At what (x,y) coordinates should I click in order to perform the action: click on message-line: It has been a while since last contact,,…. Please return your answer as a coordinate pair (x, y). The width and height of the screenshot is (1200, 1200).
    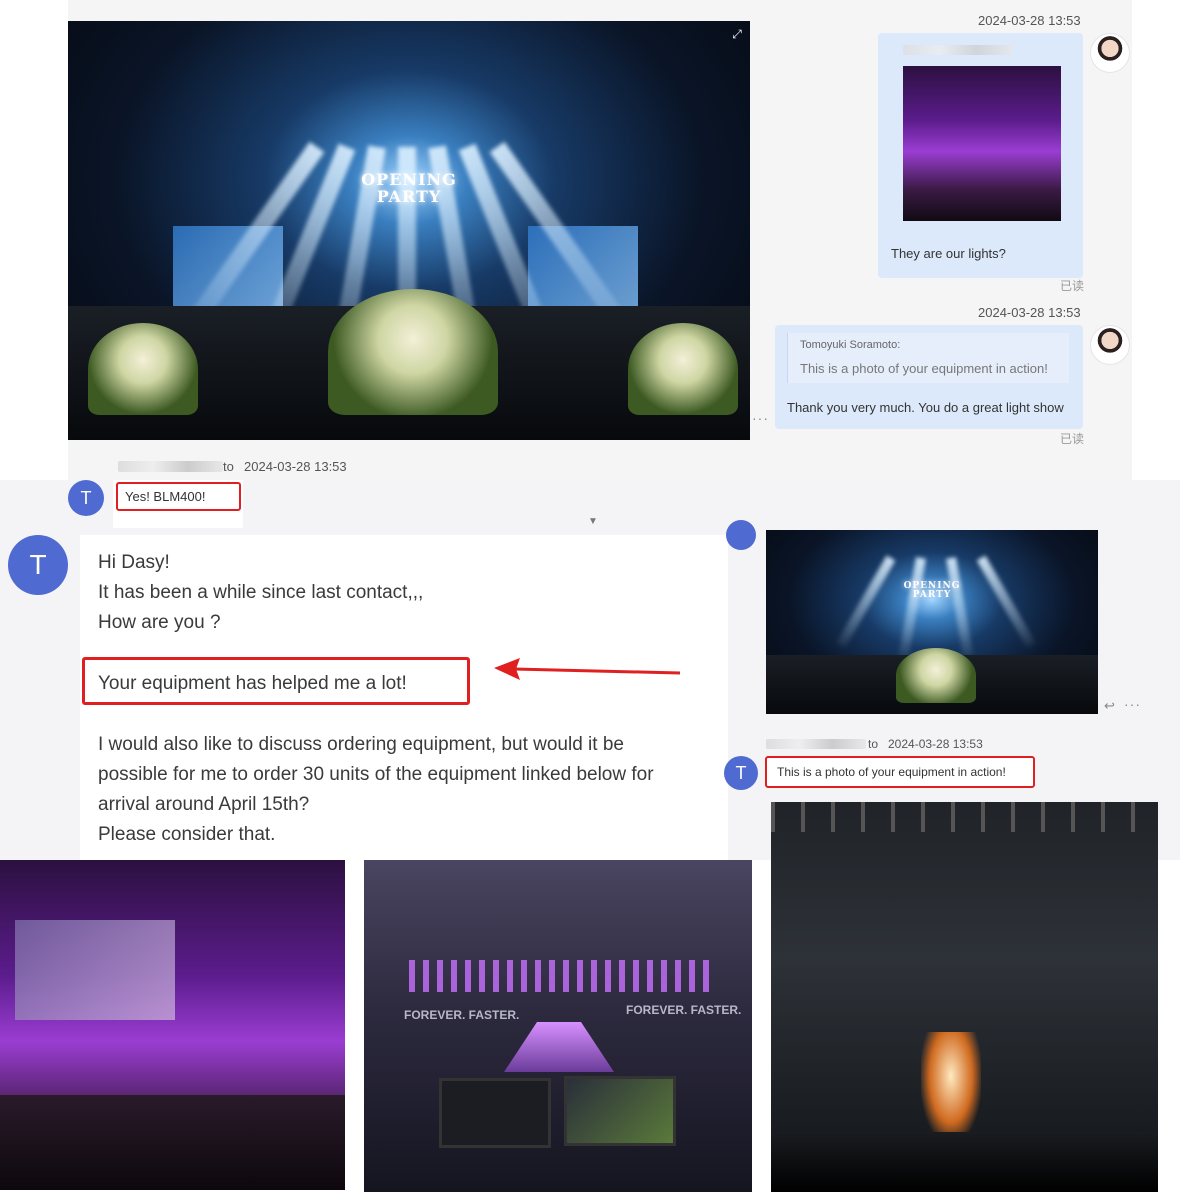
    Looking at the image, I should click on (261, 592).